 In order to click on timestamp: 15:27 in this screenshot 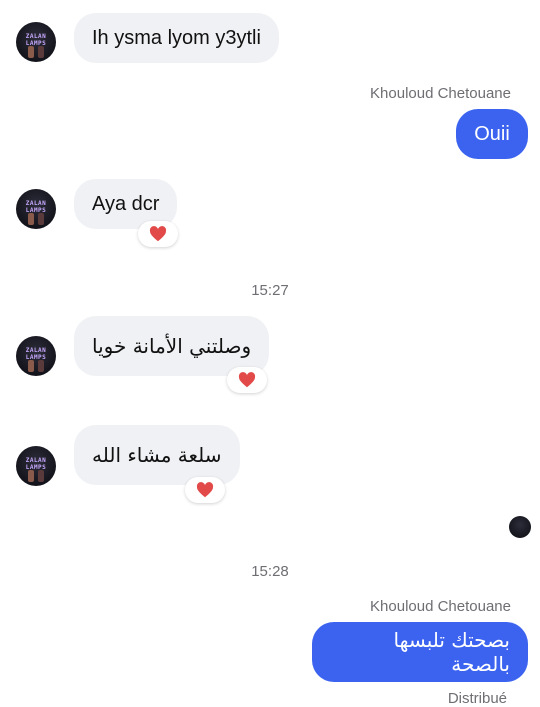, I will do `click(270, 290)`.